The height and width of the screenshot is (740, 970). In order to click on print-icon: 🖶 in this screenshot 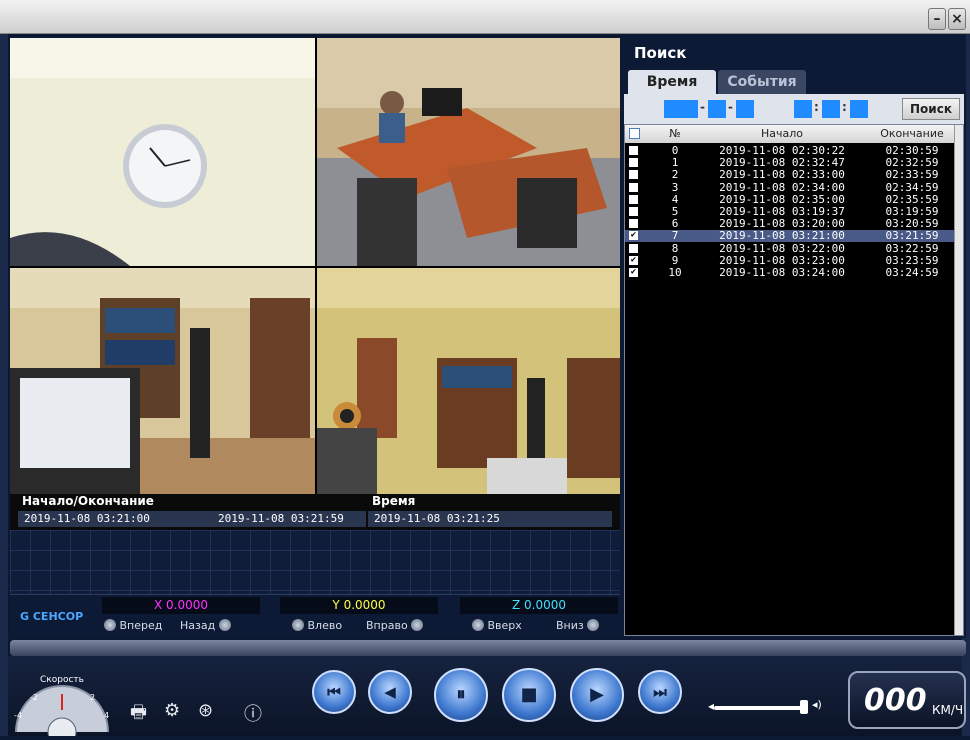, I will do `click(138, 715)`.